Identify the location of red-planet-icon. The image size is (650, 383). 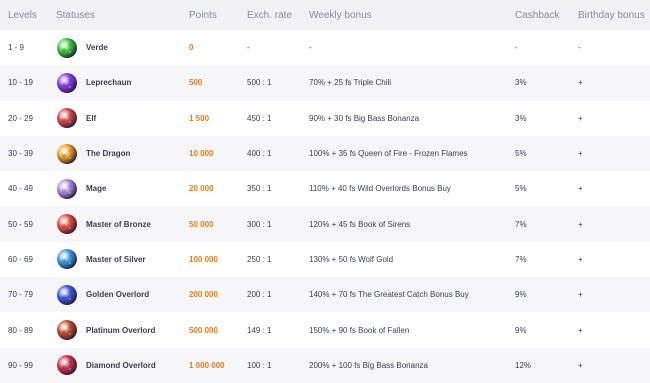
(67, 118).